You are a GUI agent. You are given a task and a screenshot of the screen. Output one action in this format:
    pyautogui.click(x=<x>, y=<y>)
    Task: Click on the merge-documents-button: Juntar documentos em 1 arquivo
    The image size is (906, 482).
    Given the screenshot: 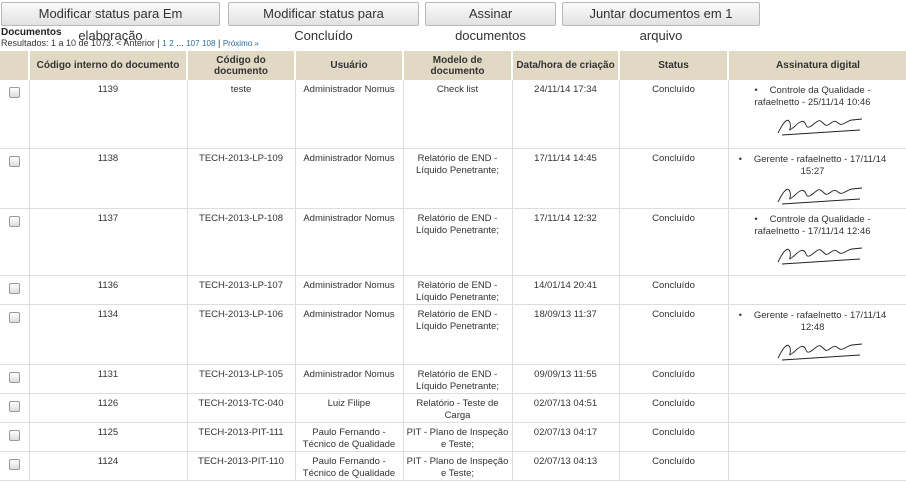 What is the action you would take?
    pyautogui.click(x=661, y=22)
    